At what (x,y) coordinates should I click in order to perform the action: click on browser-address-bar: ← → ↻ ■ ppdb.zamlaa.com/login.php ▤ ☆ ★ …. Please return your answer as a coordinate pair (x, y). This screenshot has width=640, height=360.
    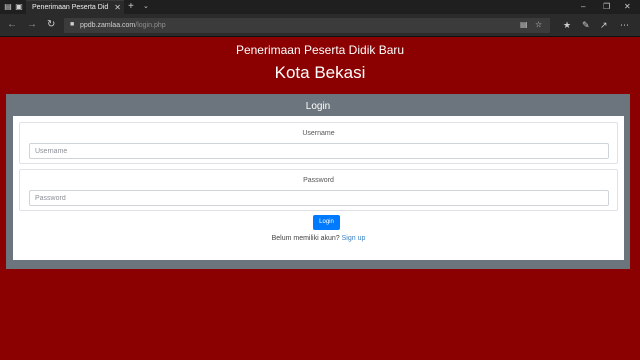
    Looking at the image, I should click on (320, 25).